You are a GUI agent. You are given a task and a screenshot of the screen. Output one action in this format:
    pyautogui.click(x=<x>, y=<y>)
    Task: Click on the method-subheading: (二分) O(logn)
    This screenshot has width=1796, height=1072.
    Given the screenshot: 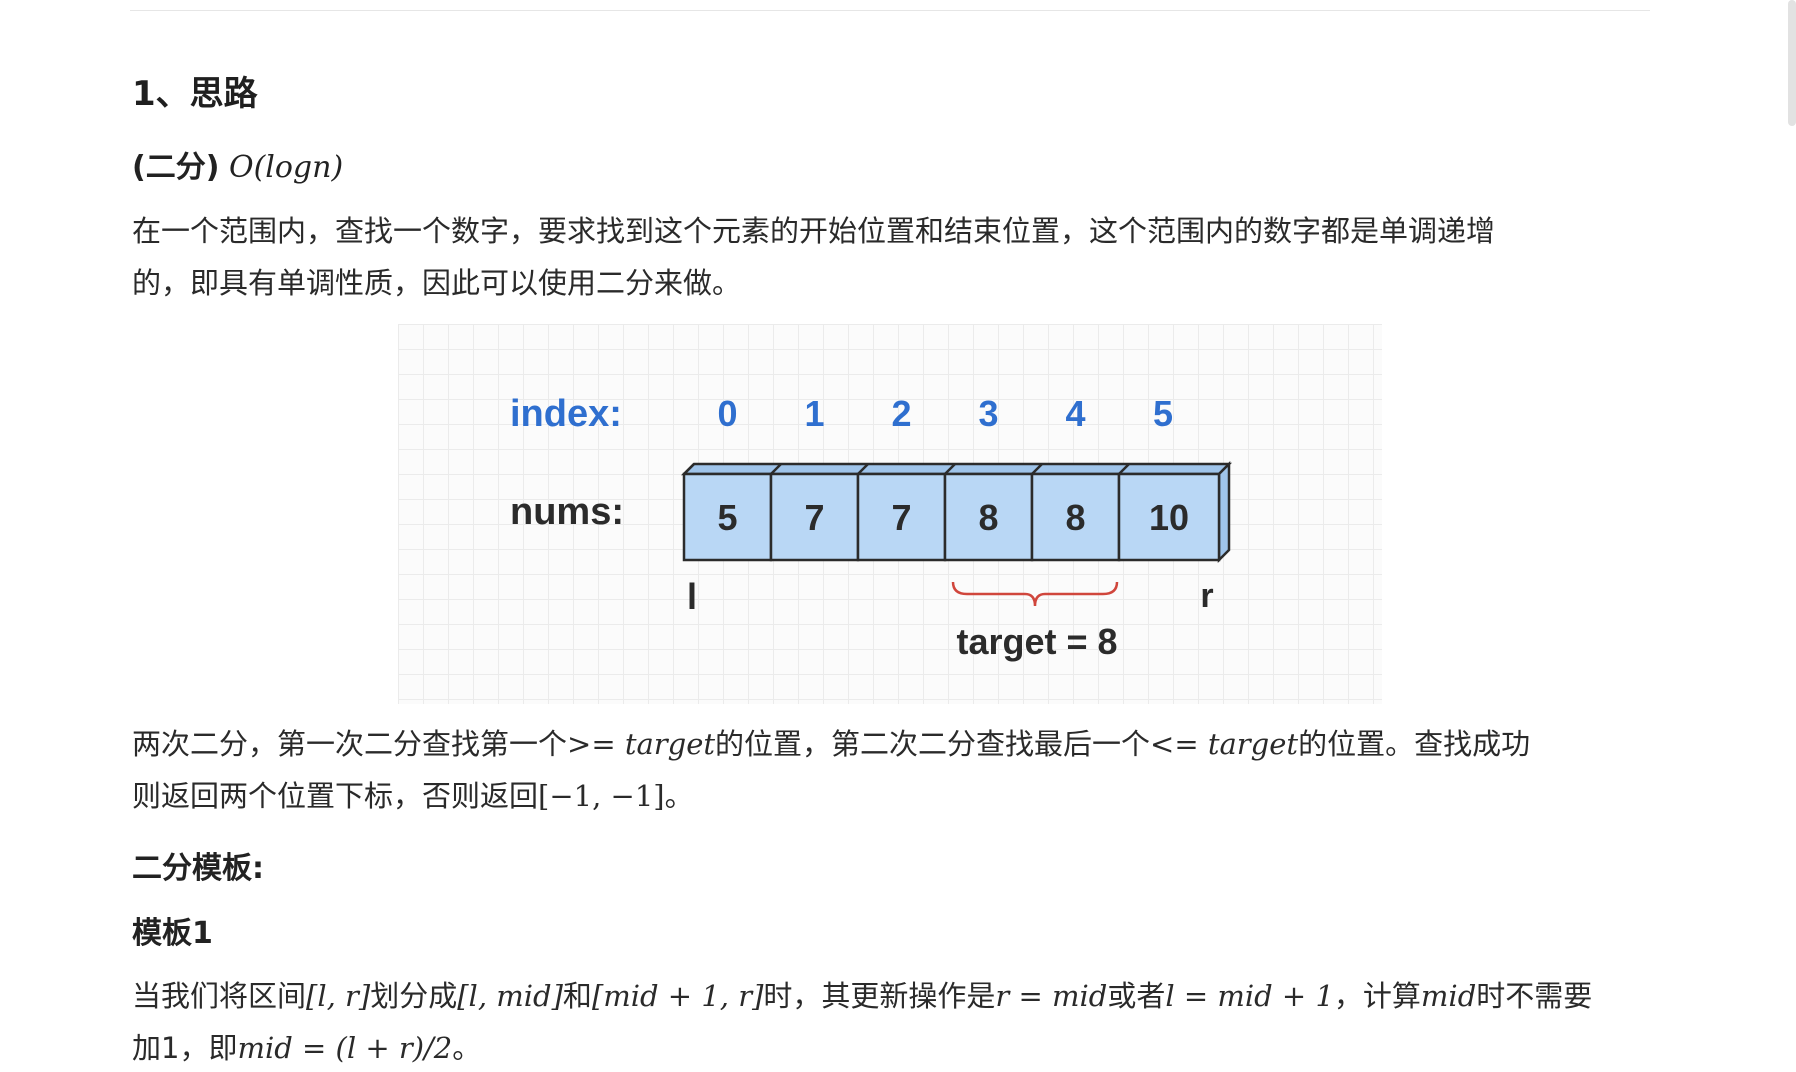 What is the action you would take?
    pyautogui.click(x=237, y=164)
    